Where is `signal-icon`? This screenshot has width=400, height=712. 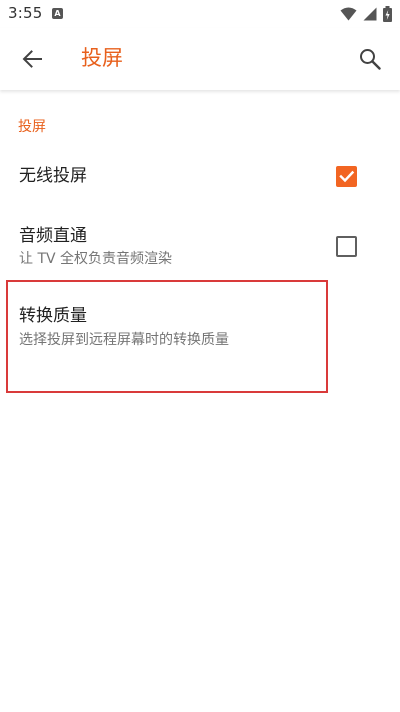 signal-icon is located at coordinates (370, 14).